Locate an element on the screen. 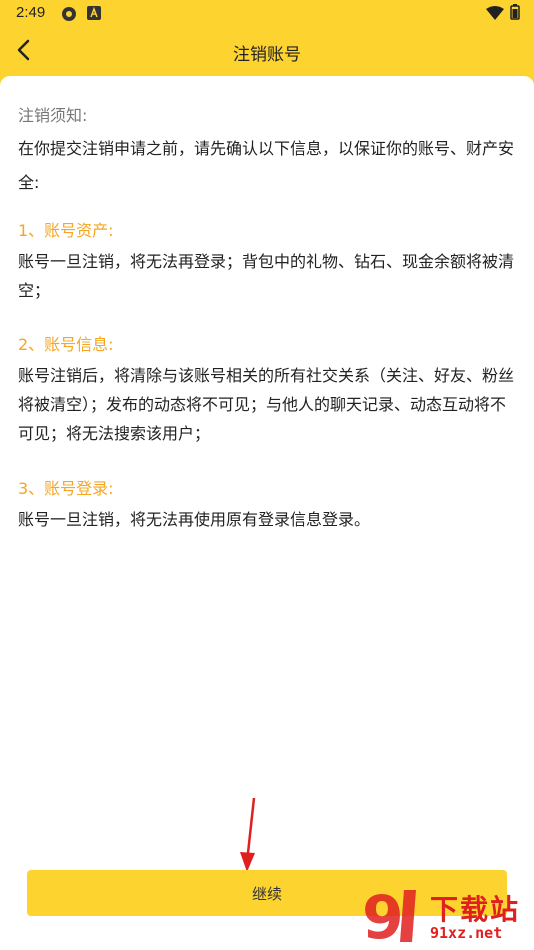  section-title: 2、账号信息: is located at coordinates (66, 344).